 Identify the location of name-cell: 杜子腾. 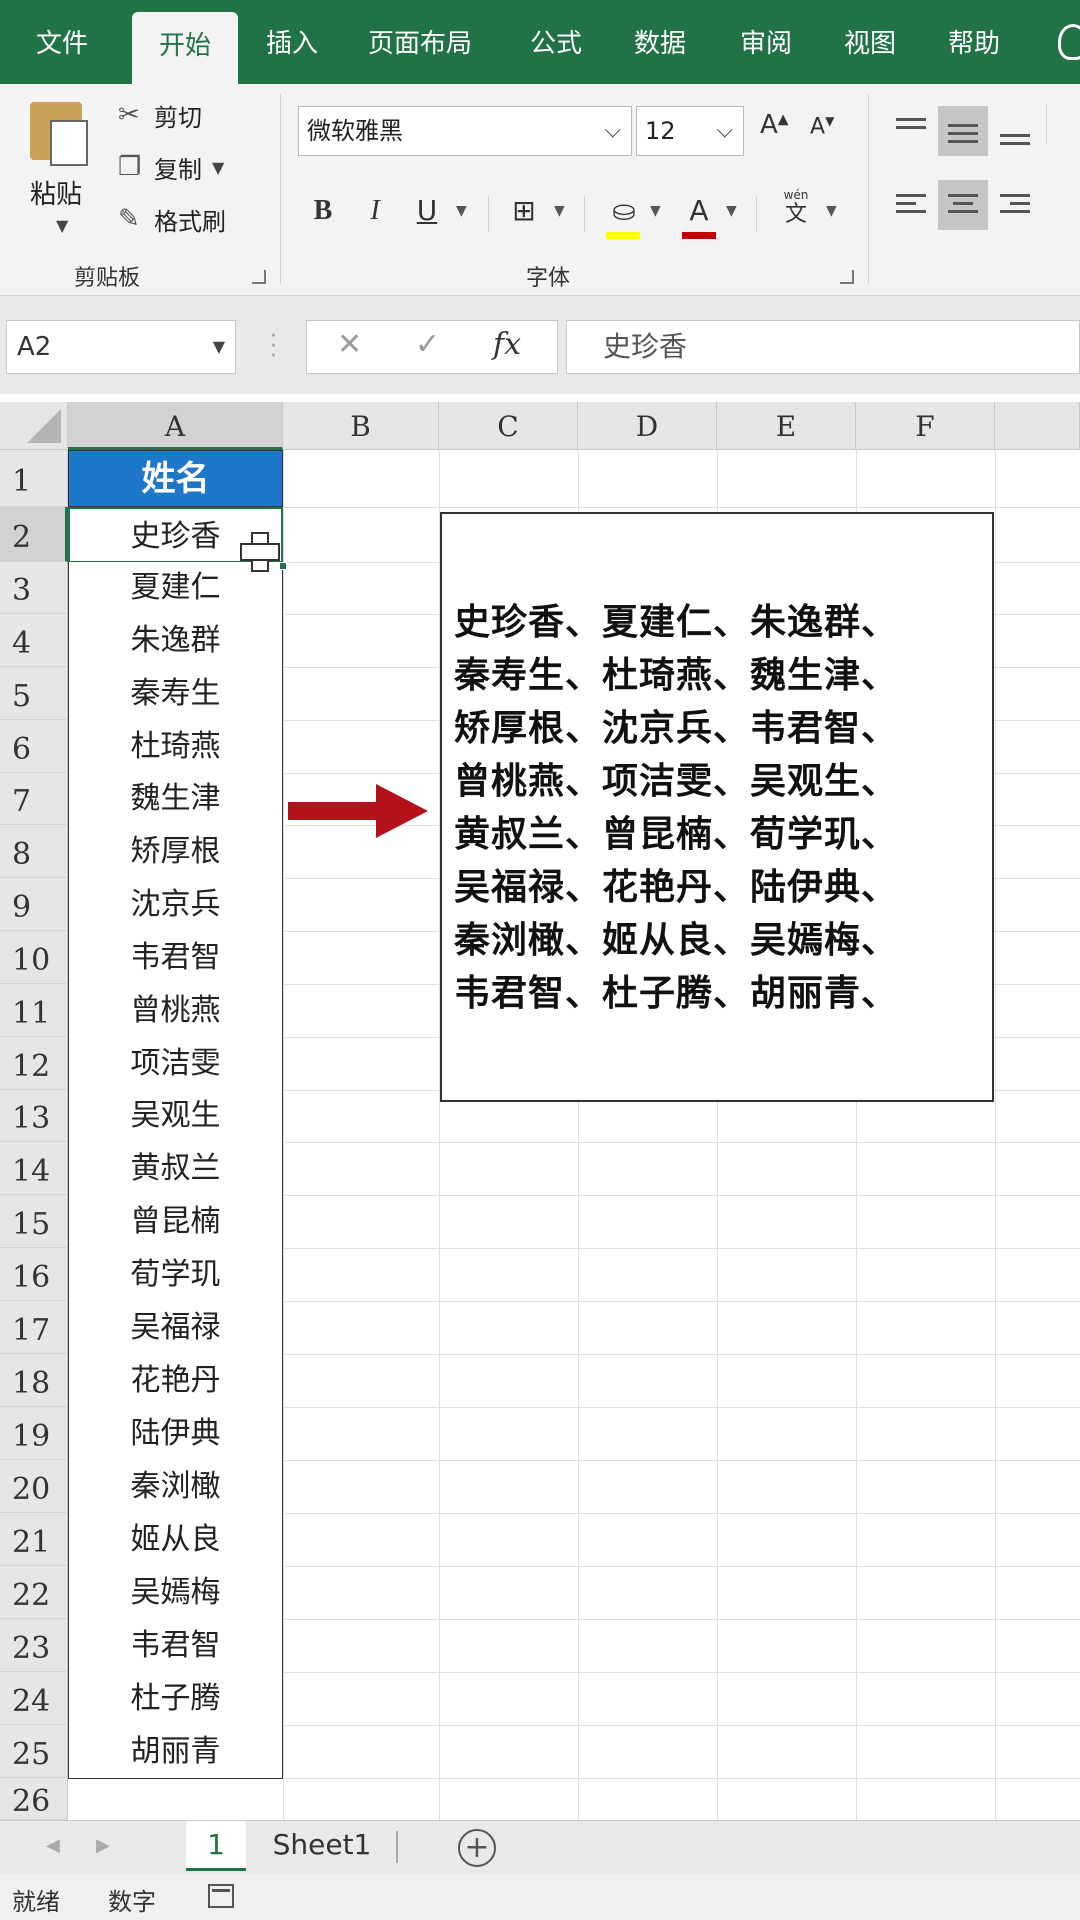
(175, 1699).